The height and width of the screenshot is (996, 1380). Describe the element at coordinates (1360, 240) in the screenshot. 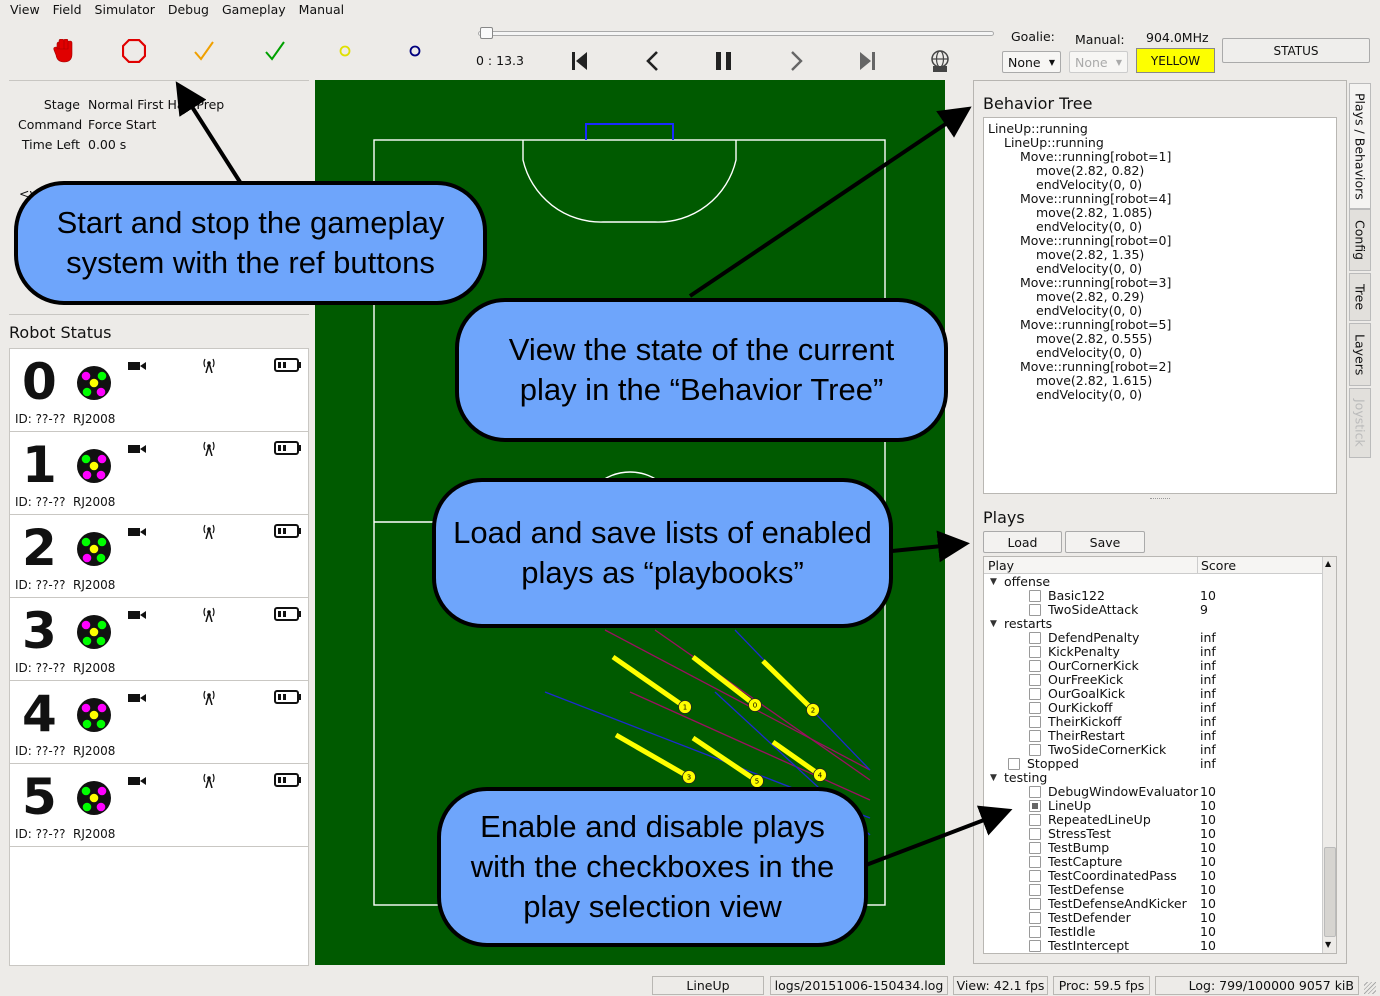

I see `tab-config: Config` at that location.